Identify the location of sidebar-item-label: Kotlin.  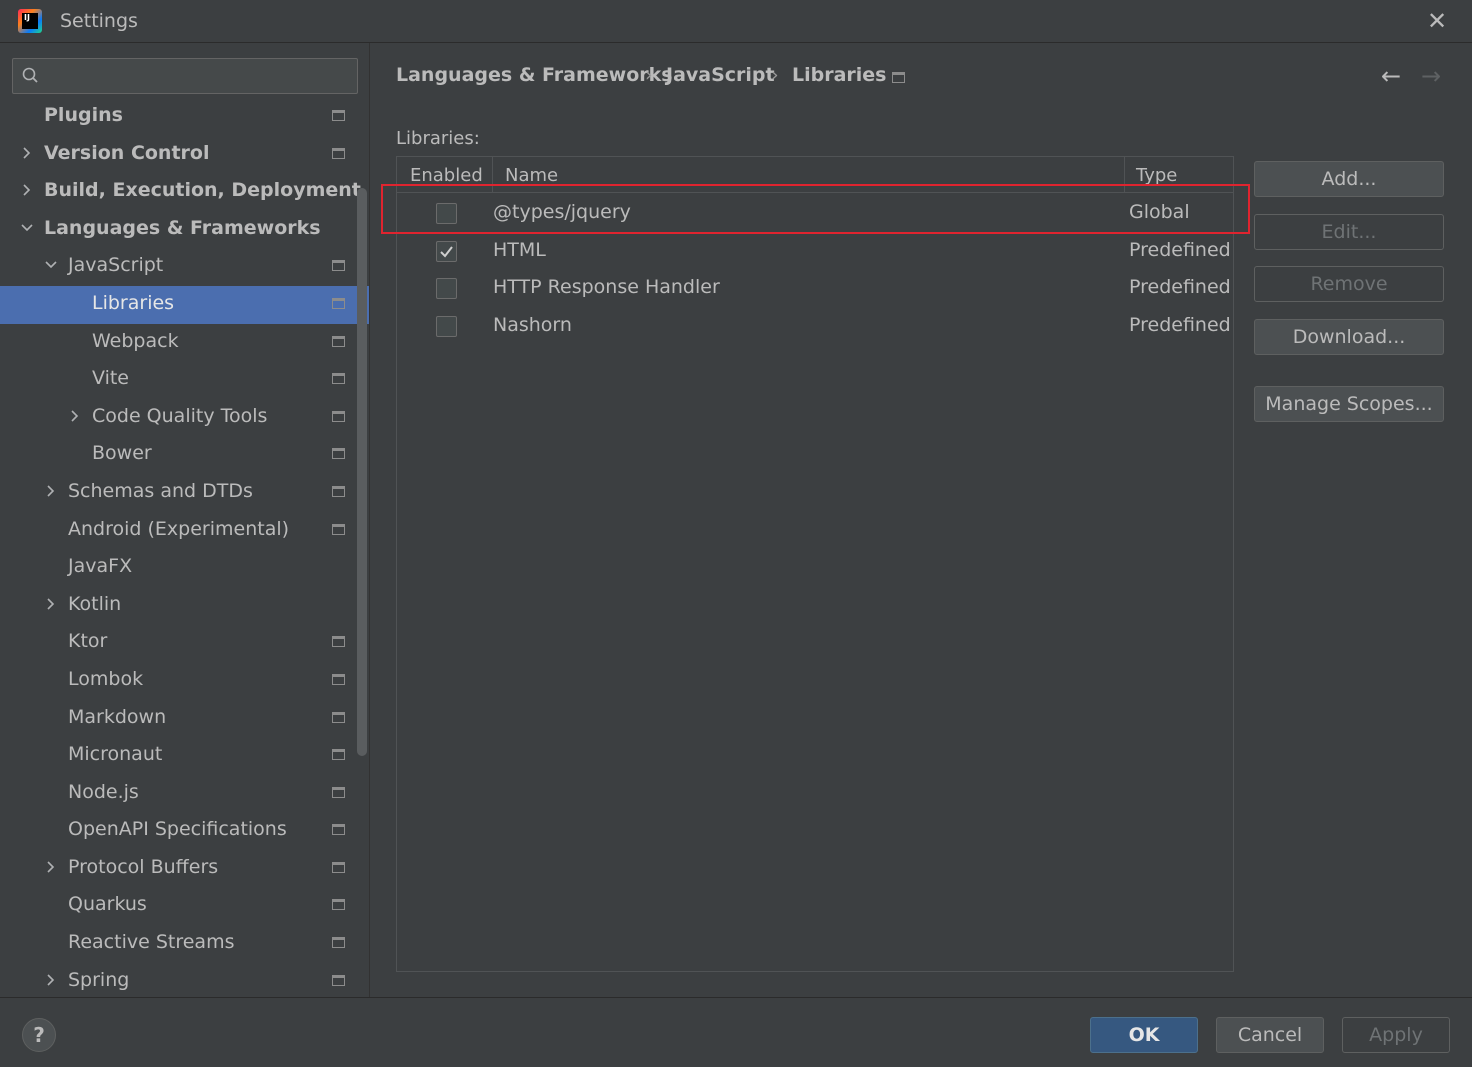
(95, 603).